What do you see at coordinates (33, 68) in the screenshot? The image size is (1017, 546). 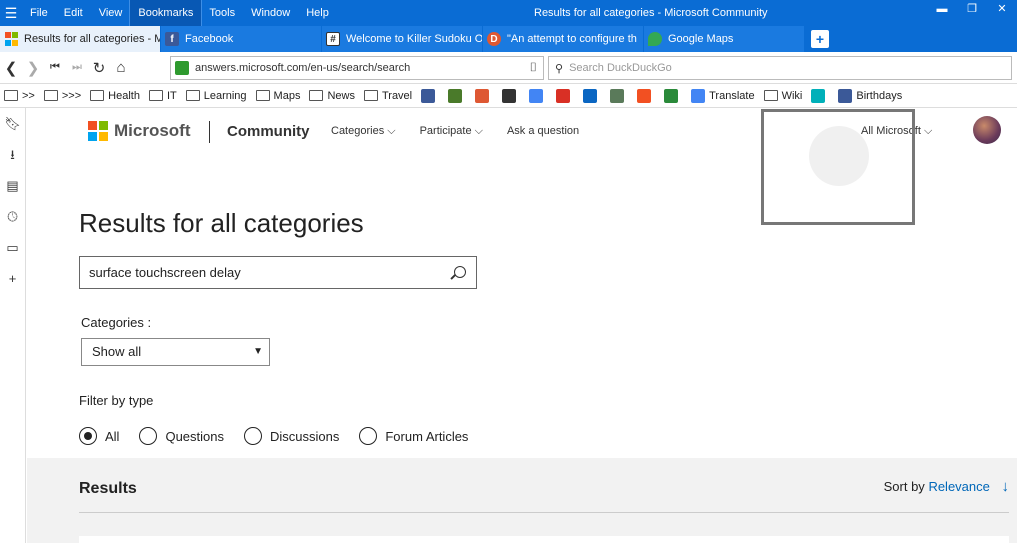 I see `forward-icon: ❯` at bounding box center [33, 68].